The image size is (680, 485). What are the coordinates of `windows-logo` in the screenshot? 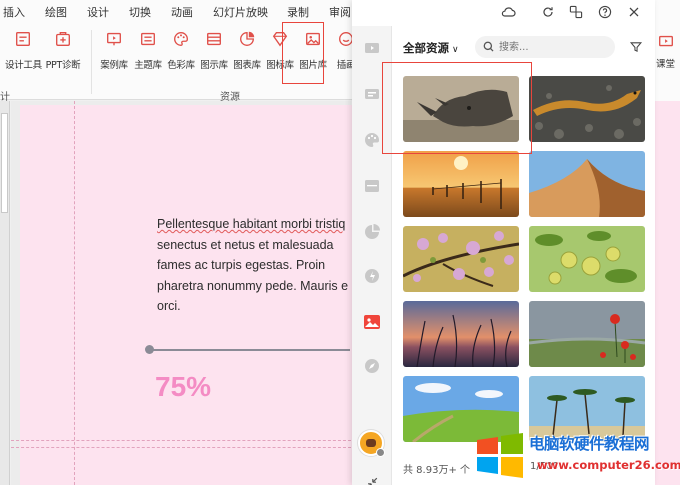 It's located at (500, 455).